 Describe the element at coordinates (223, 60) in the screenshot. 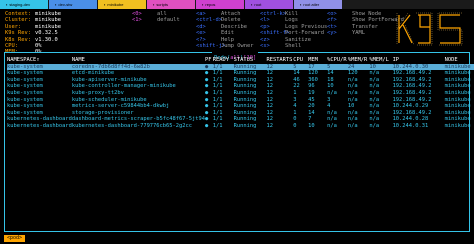

I see `column-header: READY` at that location.